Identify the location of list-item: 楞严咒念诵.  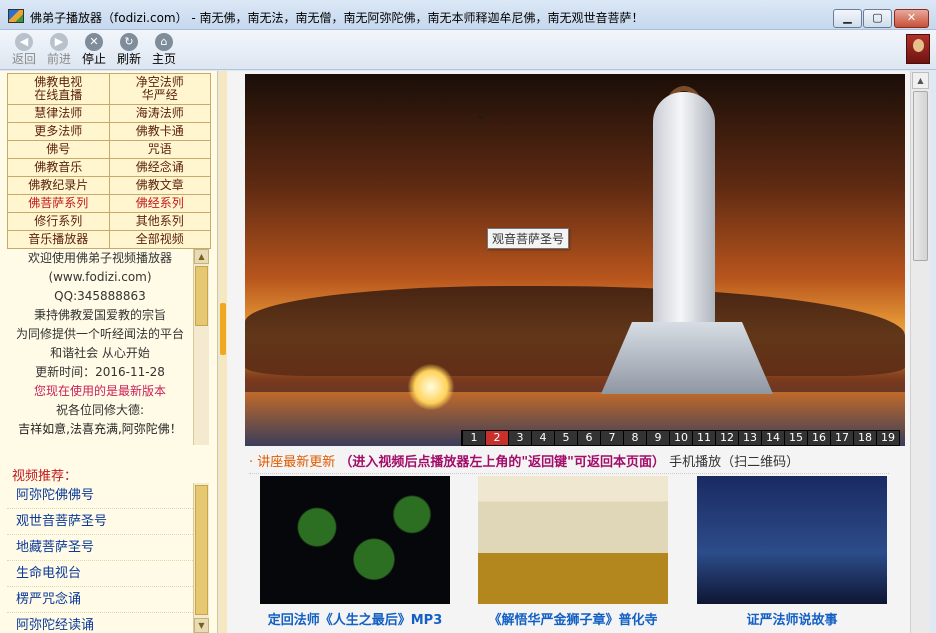
(100, 600).